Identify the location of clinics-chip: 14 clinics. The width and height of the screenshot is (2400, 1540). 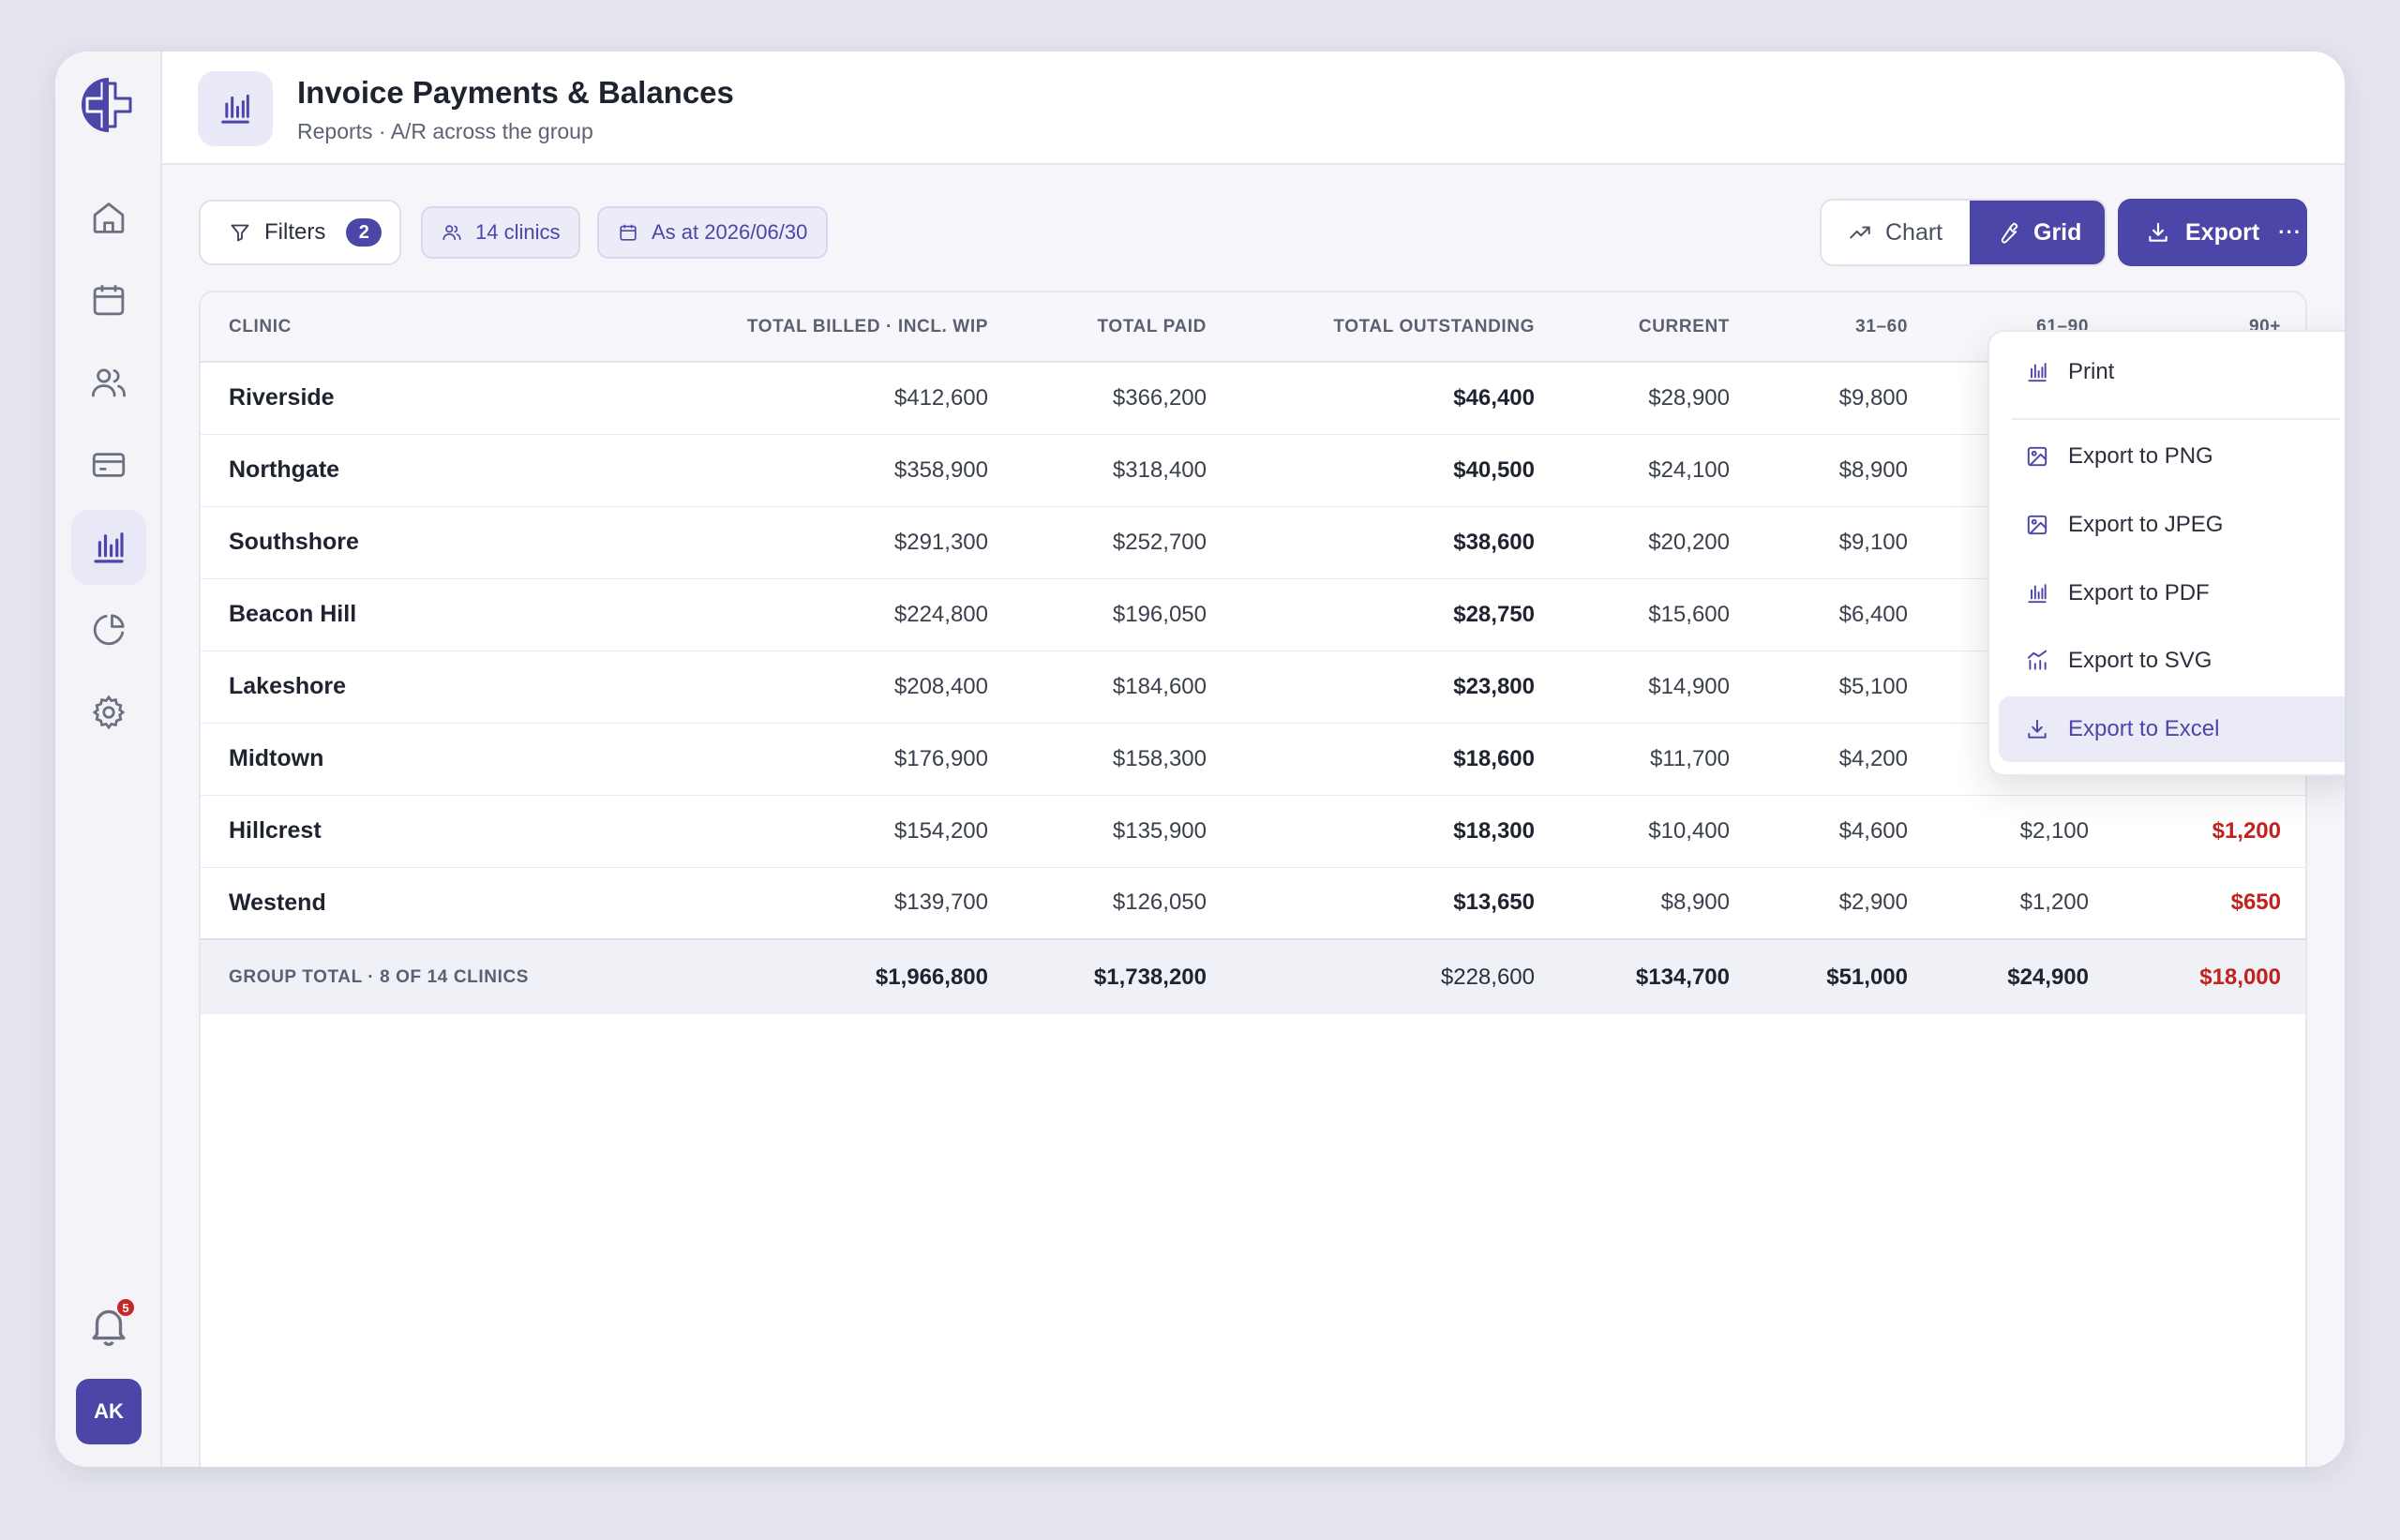
(501, 232).